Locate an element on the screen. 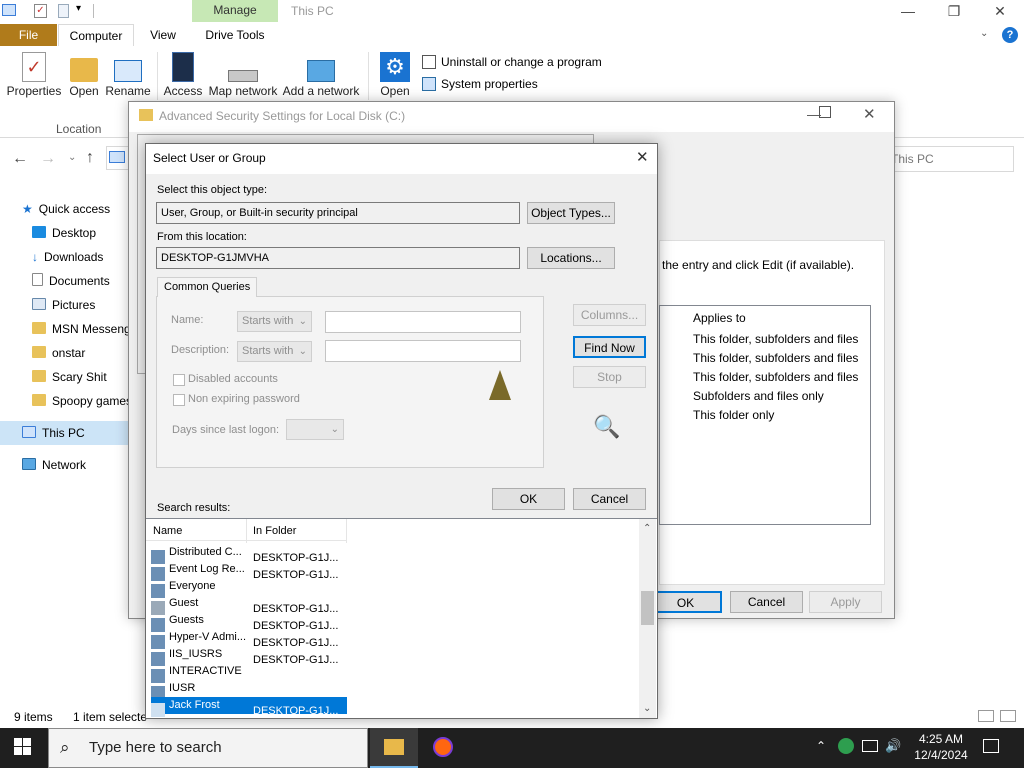 The height and width of the screenshot is (768, 1024). uninstall-program-button: Uninstall or change a program is located at coordinates (521, 62).